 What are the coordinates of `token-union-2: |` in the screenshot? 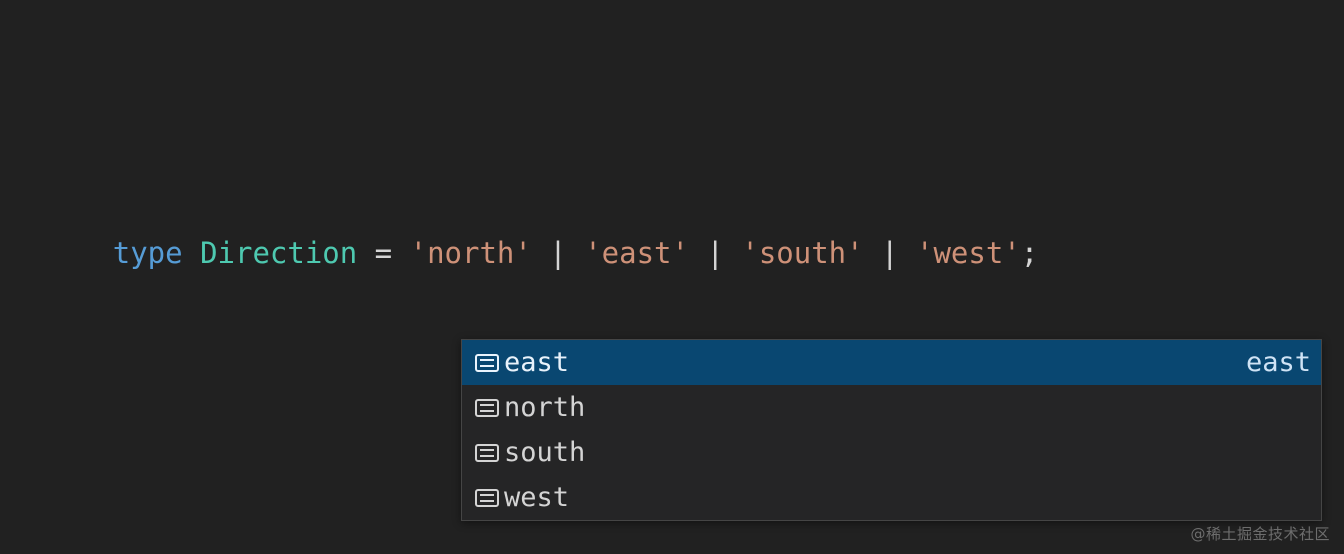 It's located at (715, 253).